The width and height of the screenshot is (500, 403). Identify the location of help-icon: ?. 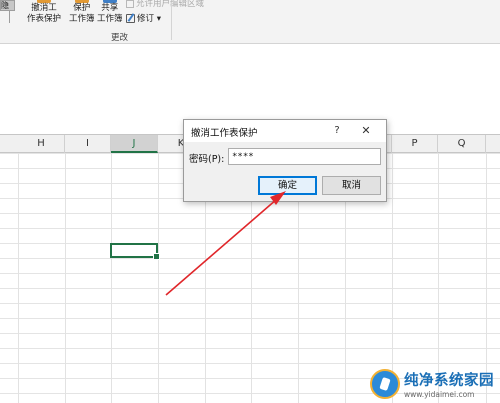
(337, 130).